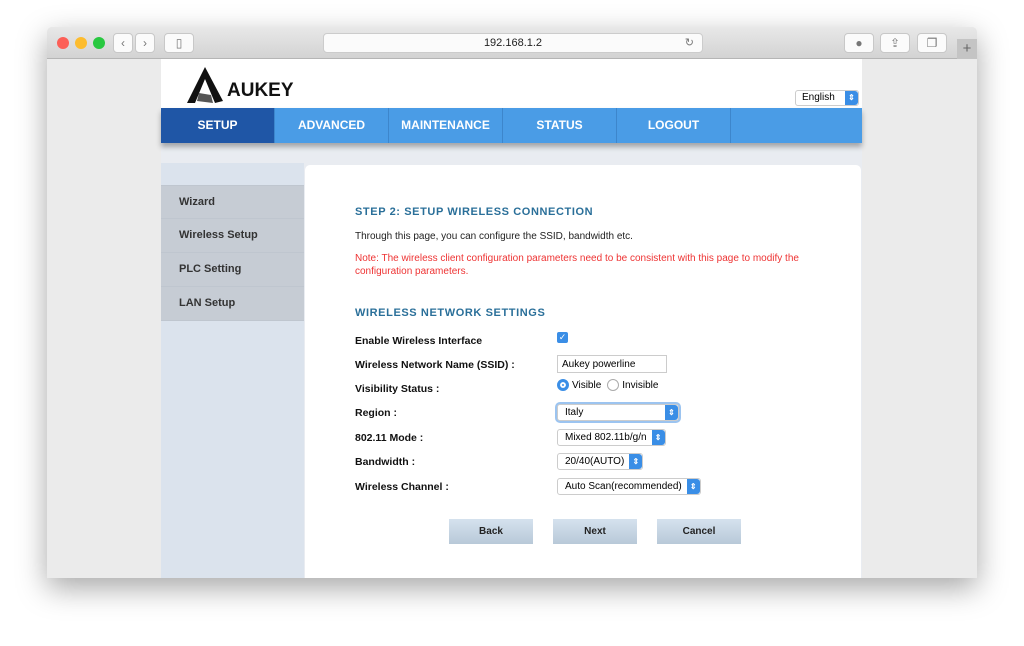  What do you see at coordinates (640, 385) in the screenshot?
I see `invisible-label: Invisible` at bounding box center [640, 385].